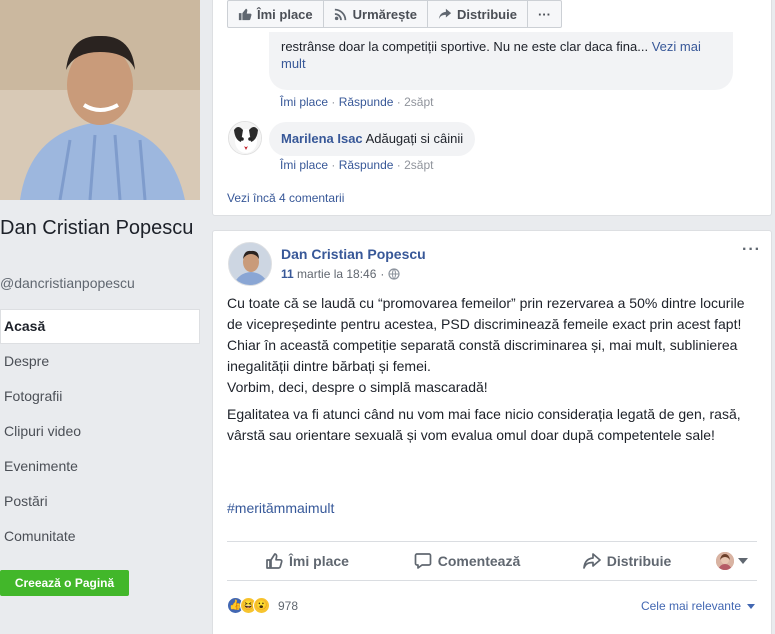 The height and width of the screenshot is (634, 775). Describe the element at coordinates (486, 14) in the screenshot. I see `share-page-label: Distribuie` at that location.